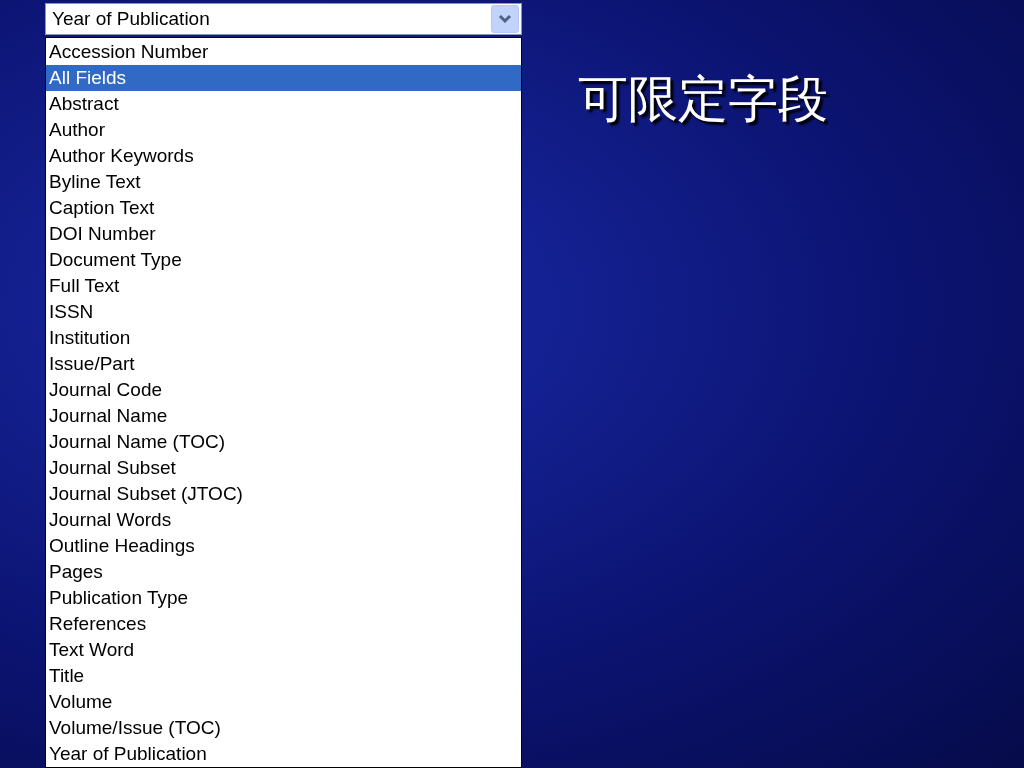 The width and height of the screenshot is (1024, 768). Describe the element at coordinates (283, 546) in the screenshot. I see `dropdown-option: Outline Headings` at that location.